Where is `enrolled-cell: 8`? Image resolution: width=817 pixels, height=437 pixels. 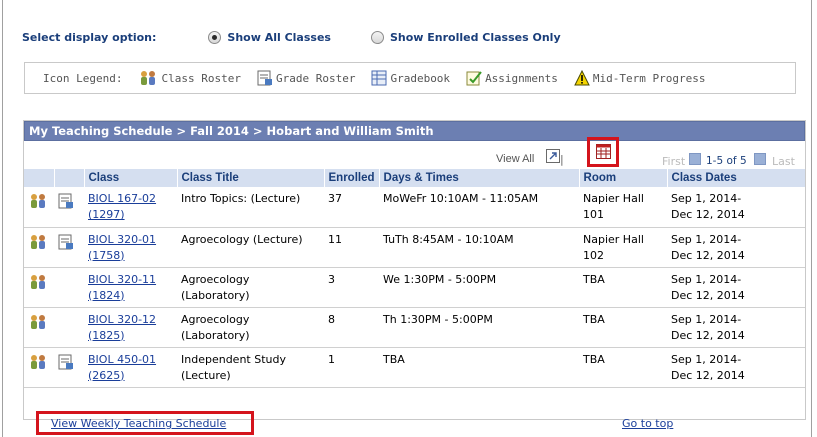
enrolled-cell: 8 is located at coordinates (352, 327).